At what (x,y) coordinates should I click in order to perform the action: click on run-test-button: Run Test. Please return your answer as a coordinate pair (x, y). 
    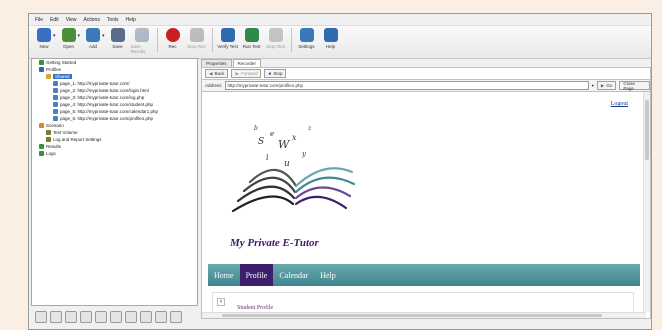
    Looking at the image, I should click on (252, 38).